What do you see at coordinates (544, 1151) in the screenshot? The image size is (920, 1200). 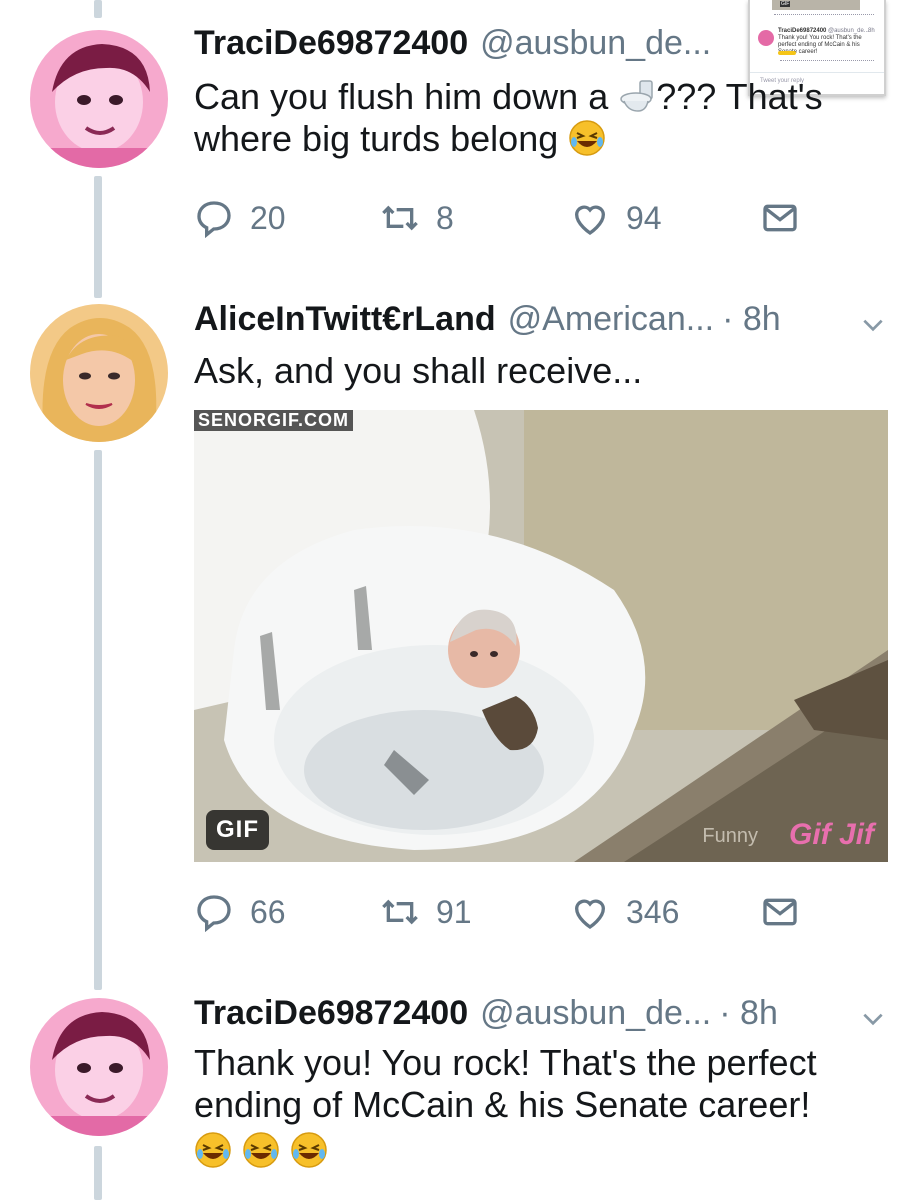 I see `emoji-row` at bounding box center [544, 1151].